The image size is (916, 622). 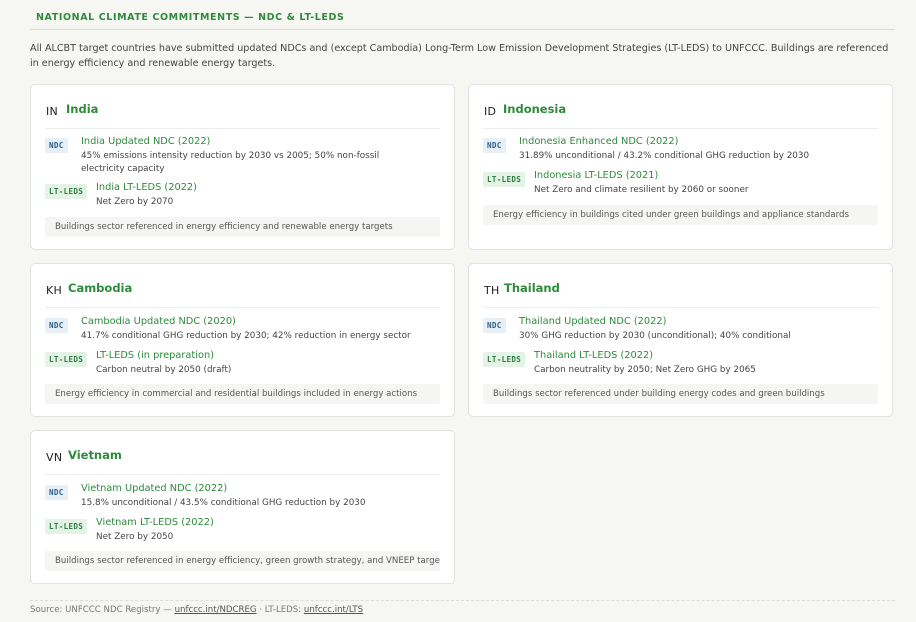 I want to click on lt-leds-title: India LT-LEDS (2022), so click(x=146, y=187).